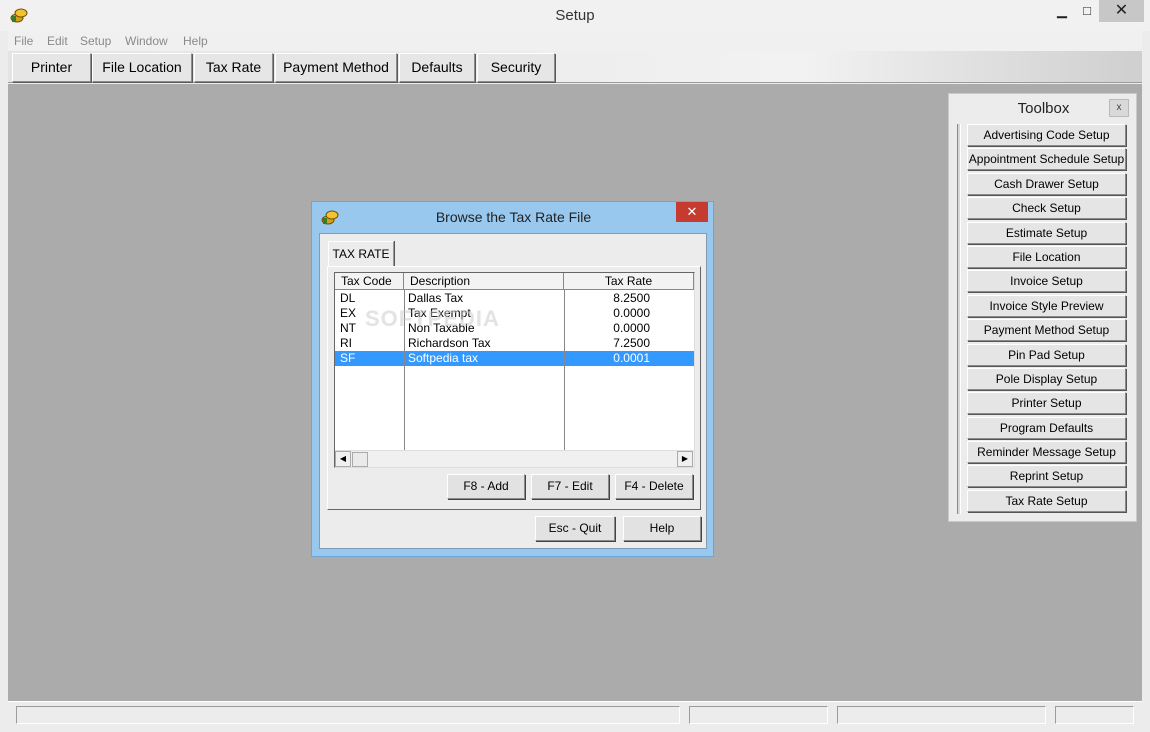 Image resolution: width=1150 pixels, height=732 pixels. What do you see at coordinates (1119, 108) in the screenshot?
I see `toolbox-close-button: x` at bounding box center [1119, 108].